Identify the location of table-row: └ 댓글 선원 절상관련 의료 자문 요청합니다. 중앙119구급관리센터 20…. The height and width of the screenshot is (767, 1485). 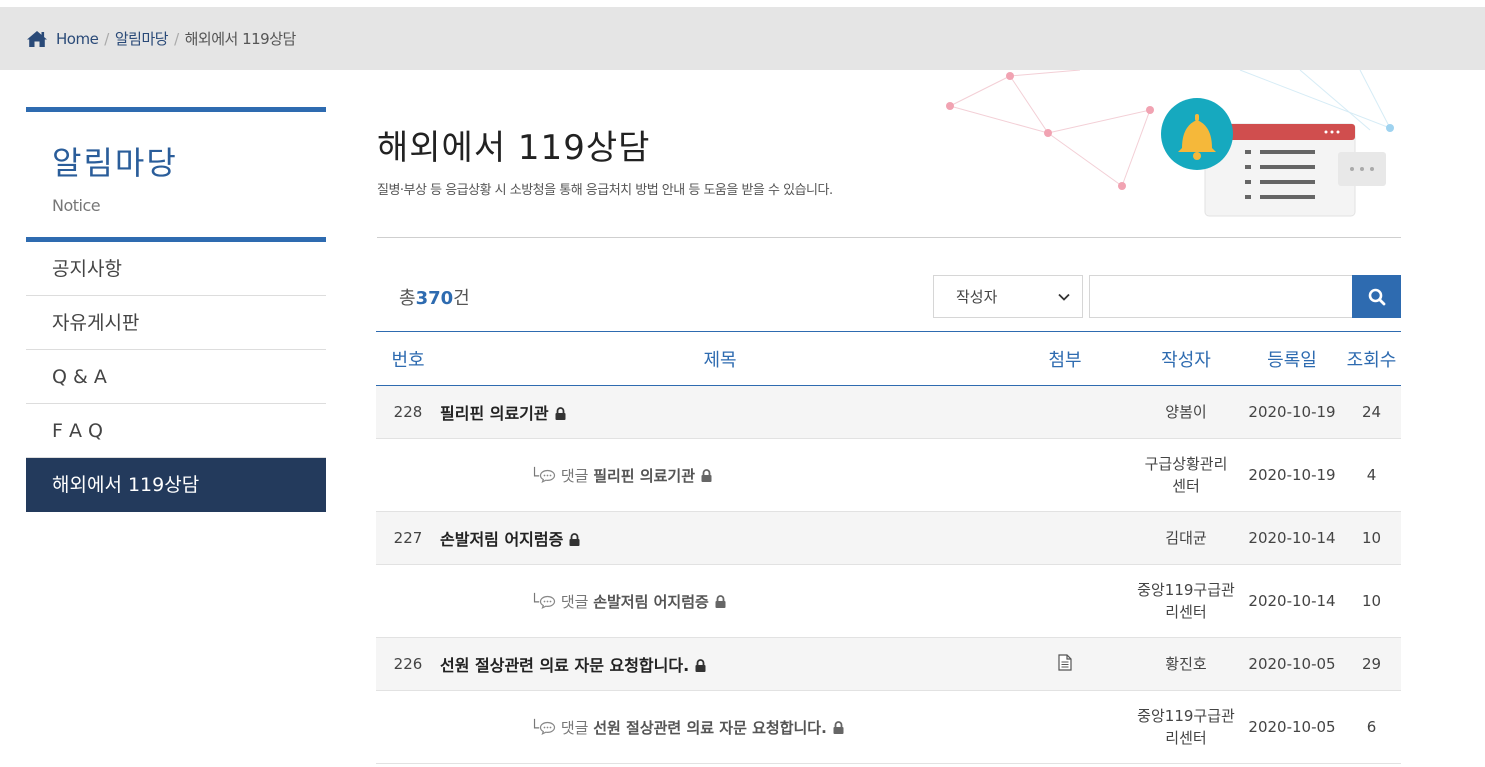
(888, 727).